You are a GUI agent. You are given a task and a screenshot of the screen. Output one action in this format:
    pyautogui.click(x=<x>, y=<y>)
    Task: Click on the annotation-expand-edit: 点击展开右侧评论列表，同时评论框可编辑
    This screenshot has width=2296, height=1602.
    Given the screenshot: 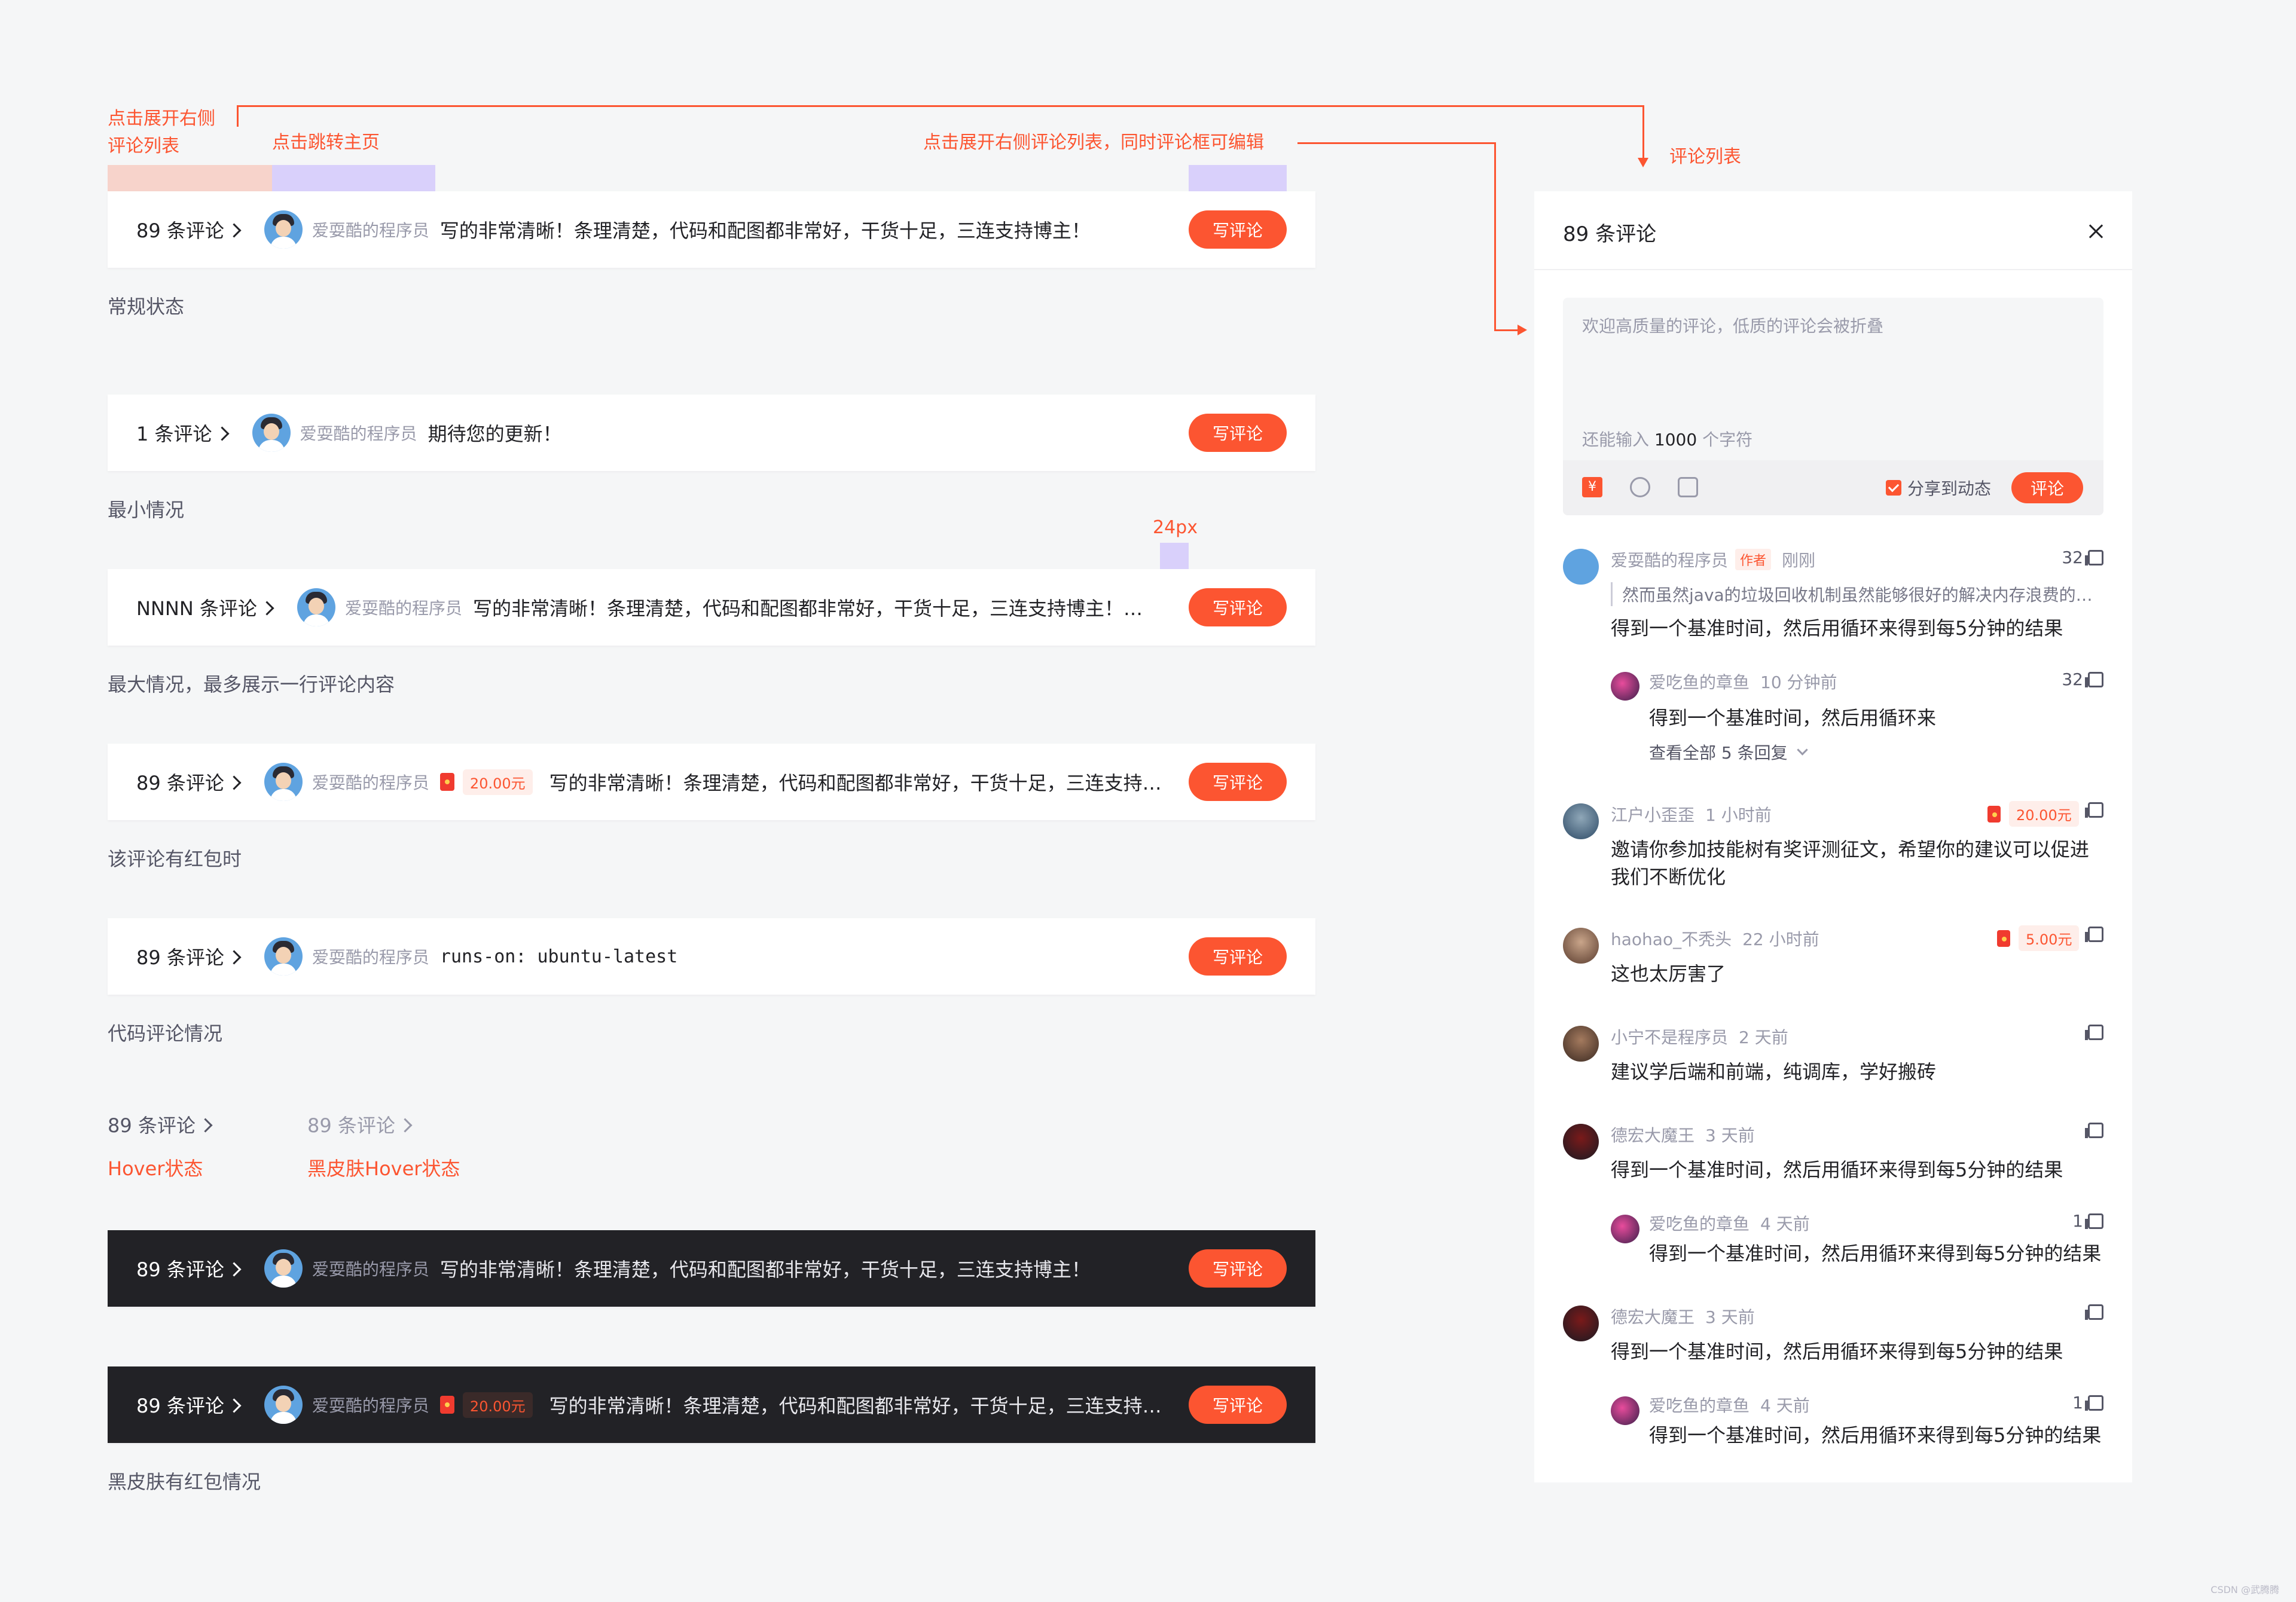 What is the action you would take?
    pyautogui.click(x=1093, y=142)
    